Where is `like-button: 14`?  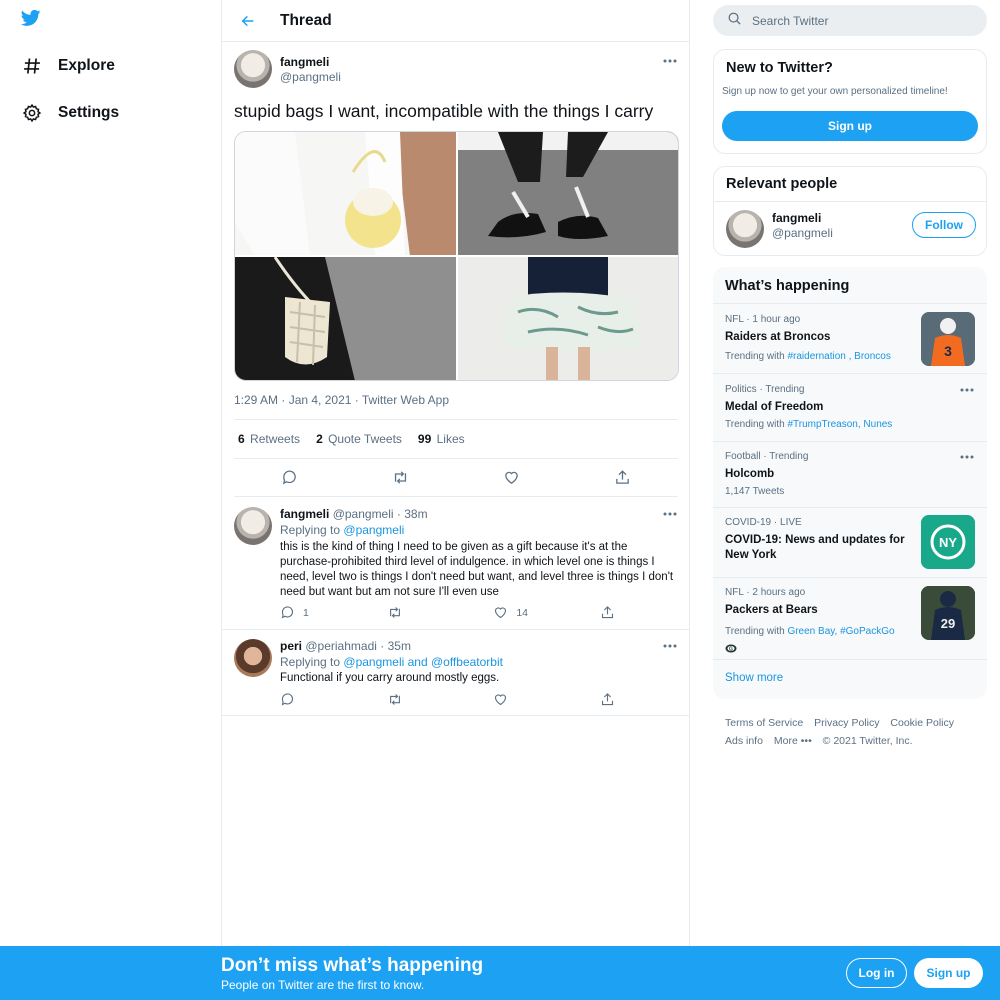 like-button: 14 is located at coordinates (533, 612).